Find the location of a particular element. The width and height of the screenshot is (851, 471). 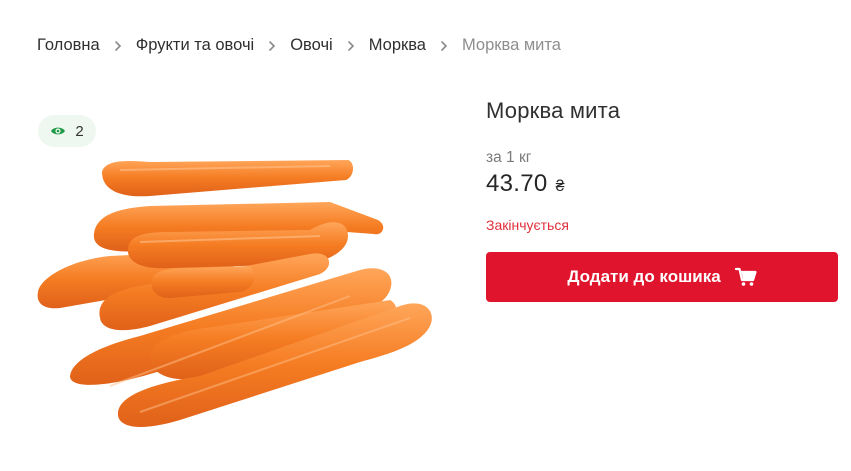

breadcrumb-current: Морква мита is located at coordinates (511, 45).